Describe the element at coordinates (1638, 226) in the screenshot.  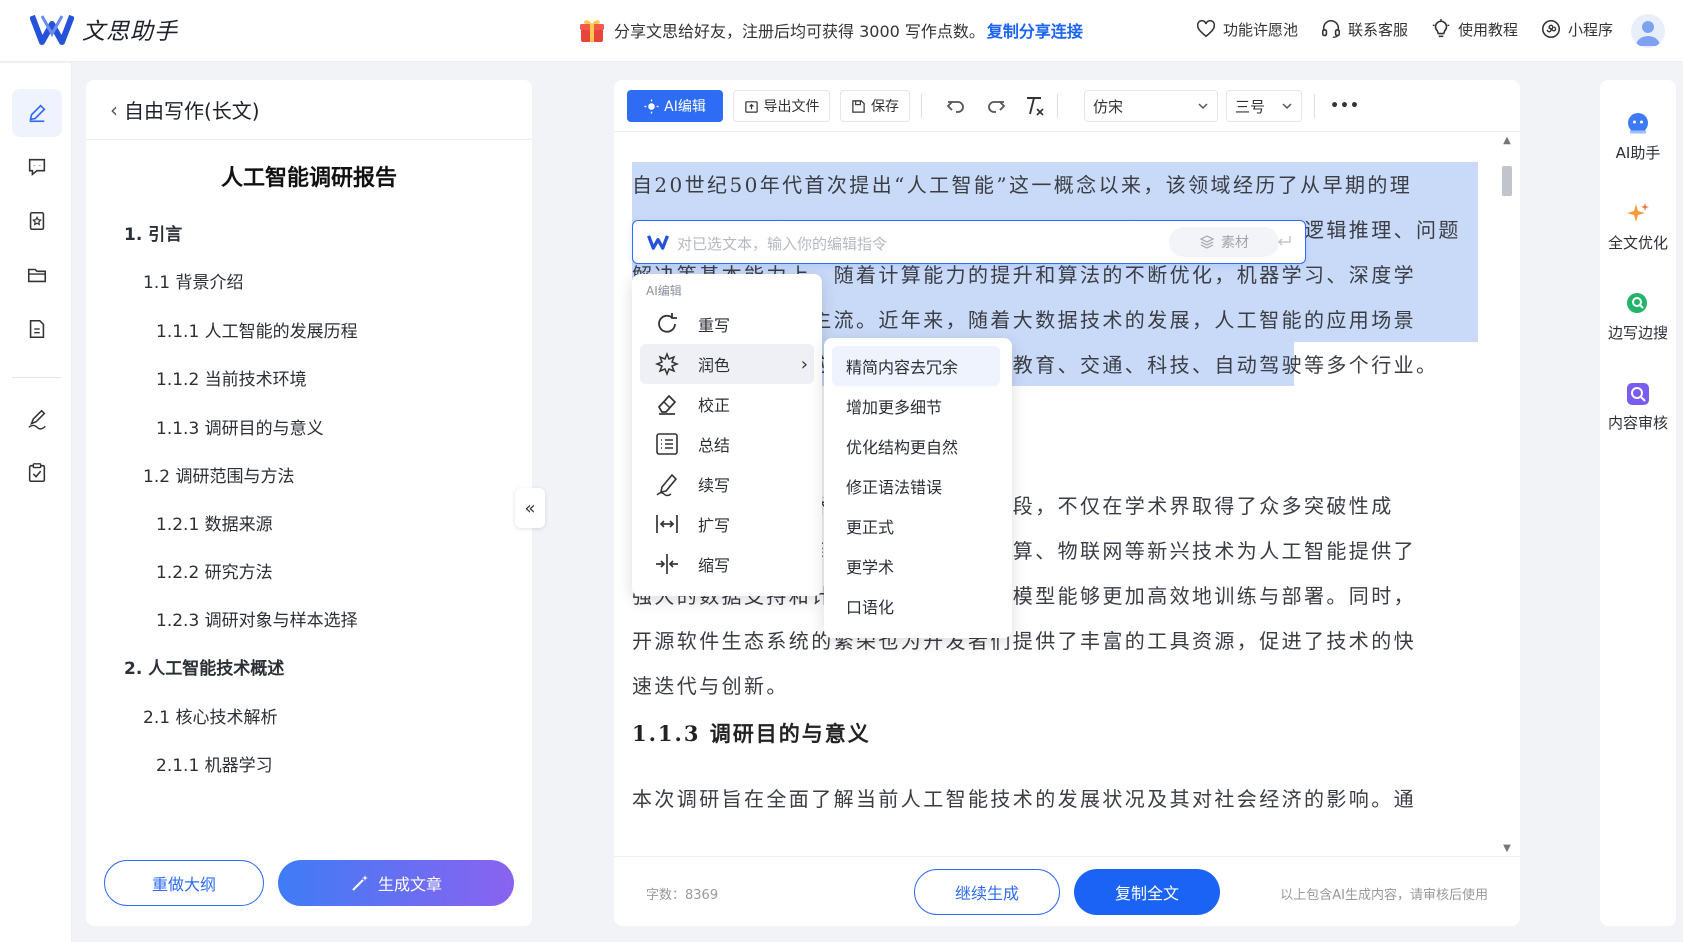
I see `full-text-optimize-button: 全文优化` at that location.